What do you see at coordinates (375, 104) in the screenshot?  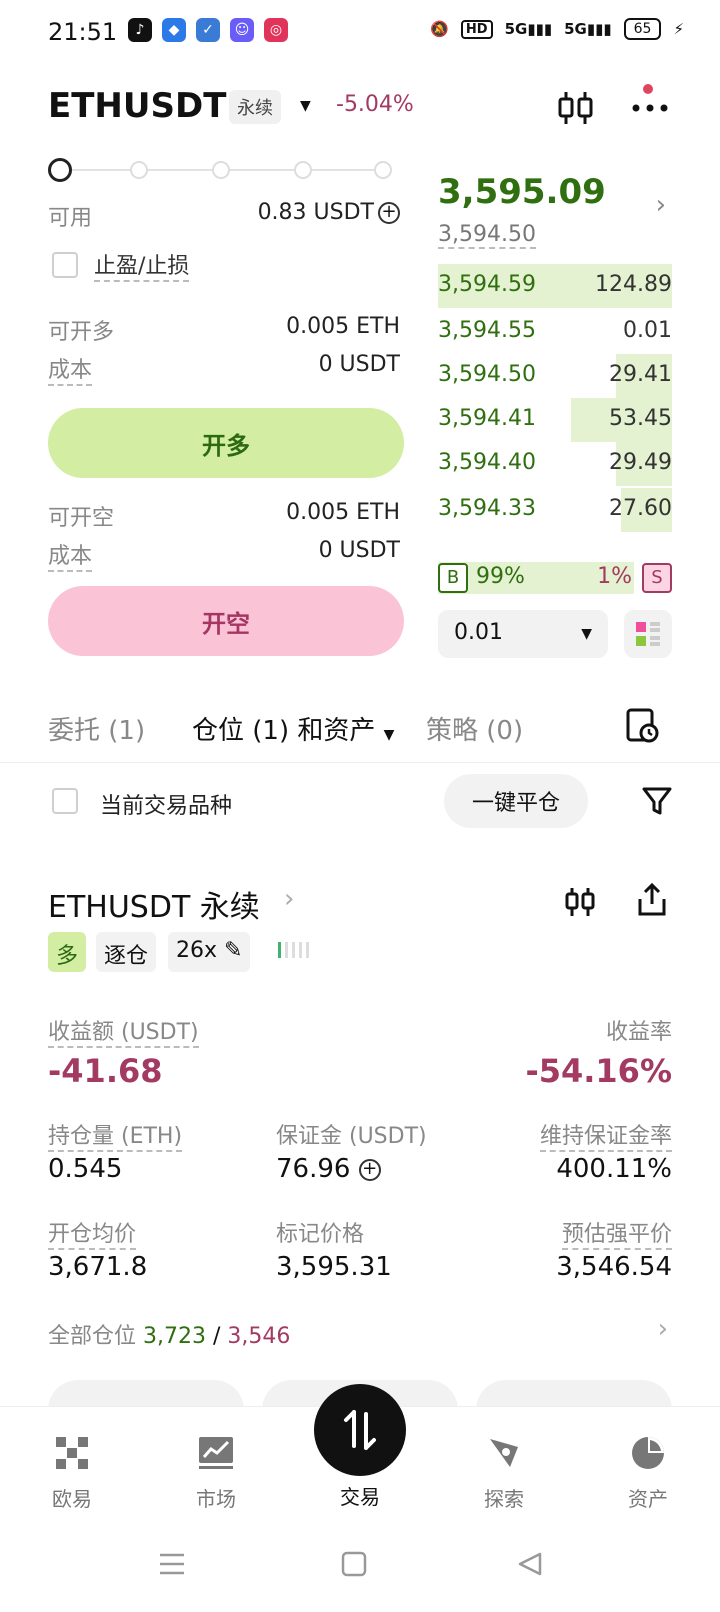 I see `change-percent: -5.04%` at bounding box center [375, 104].